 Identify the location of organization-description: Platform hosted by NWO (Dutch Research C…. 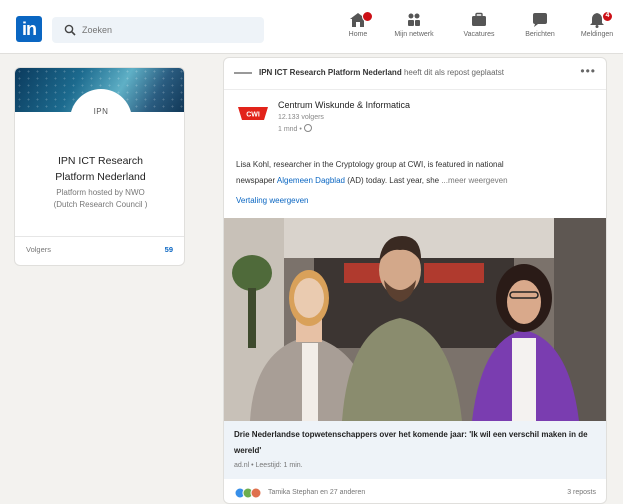
(99, 199).